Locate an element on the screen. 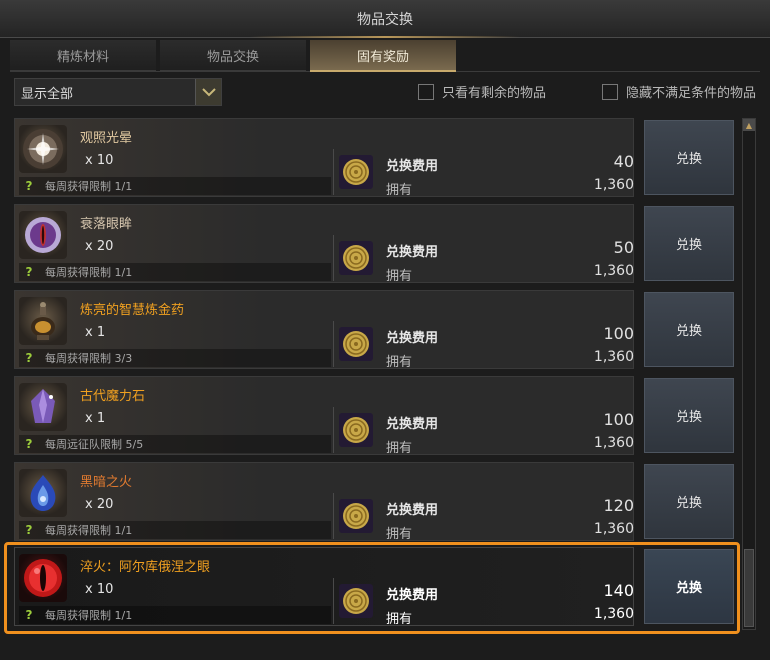  limit-bar: ? 每周获得限制 3/3 is located at coordinates (175, 358).